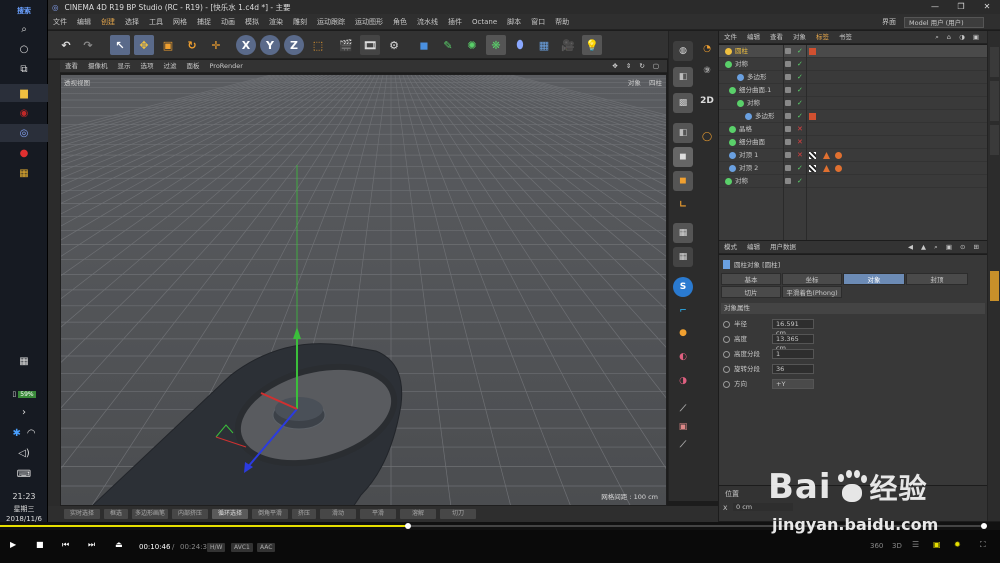  What do you see at coordinates (119, 544) in the screenshot?
I see `eject-icon: ⏏` at bounding box center [119, 544].